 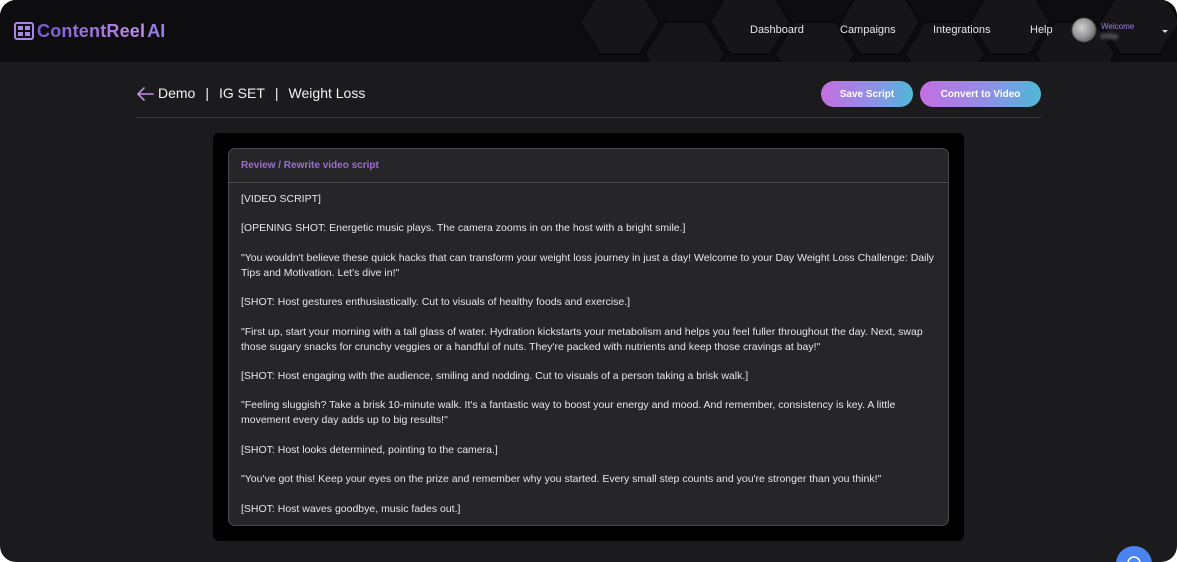 What do you see at coordinates (176, 93) in the screenshot?
I see `breadcrumb-item-demo: Demo` at bounding box center [176, 93].